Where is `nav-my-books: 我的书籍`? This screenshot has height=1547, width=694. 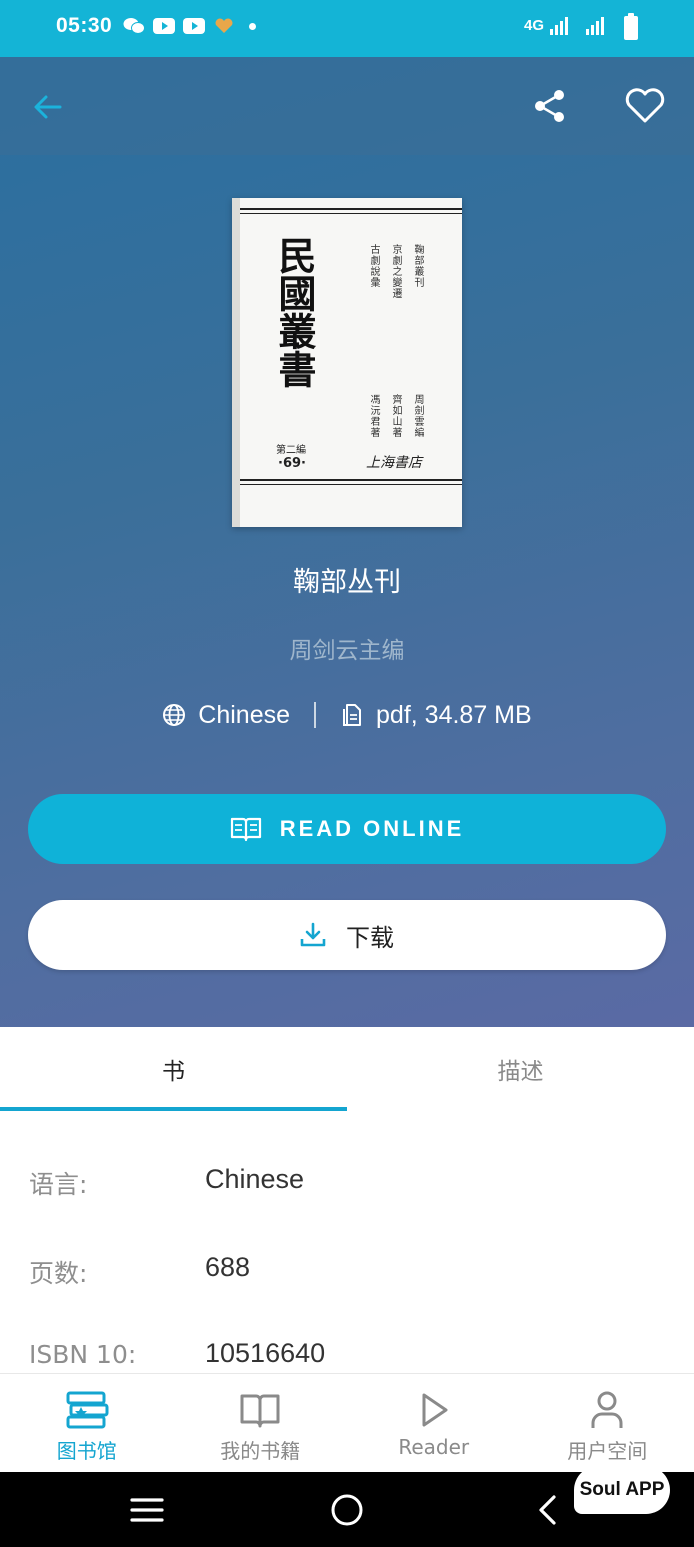 nav-my-books: 我的书籍 is located at coordinates (261, 1423).